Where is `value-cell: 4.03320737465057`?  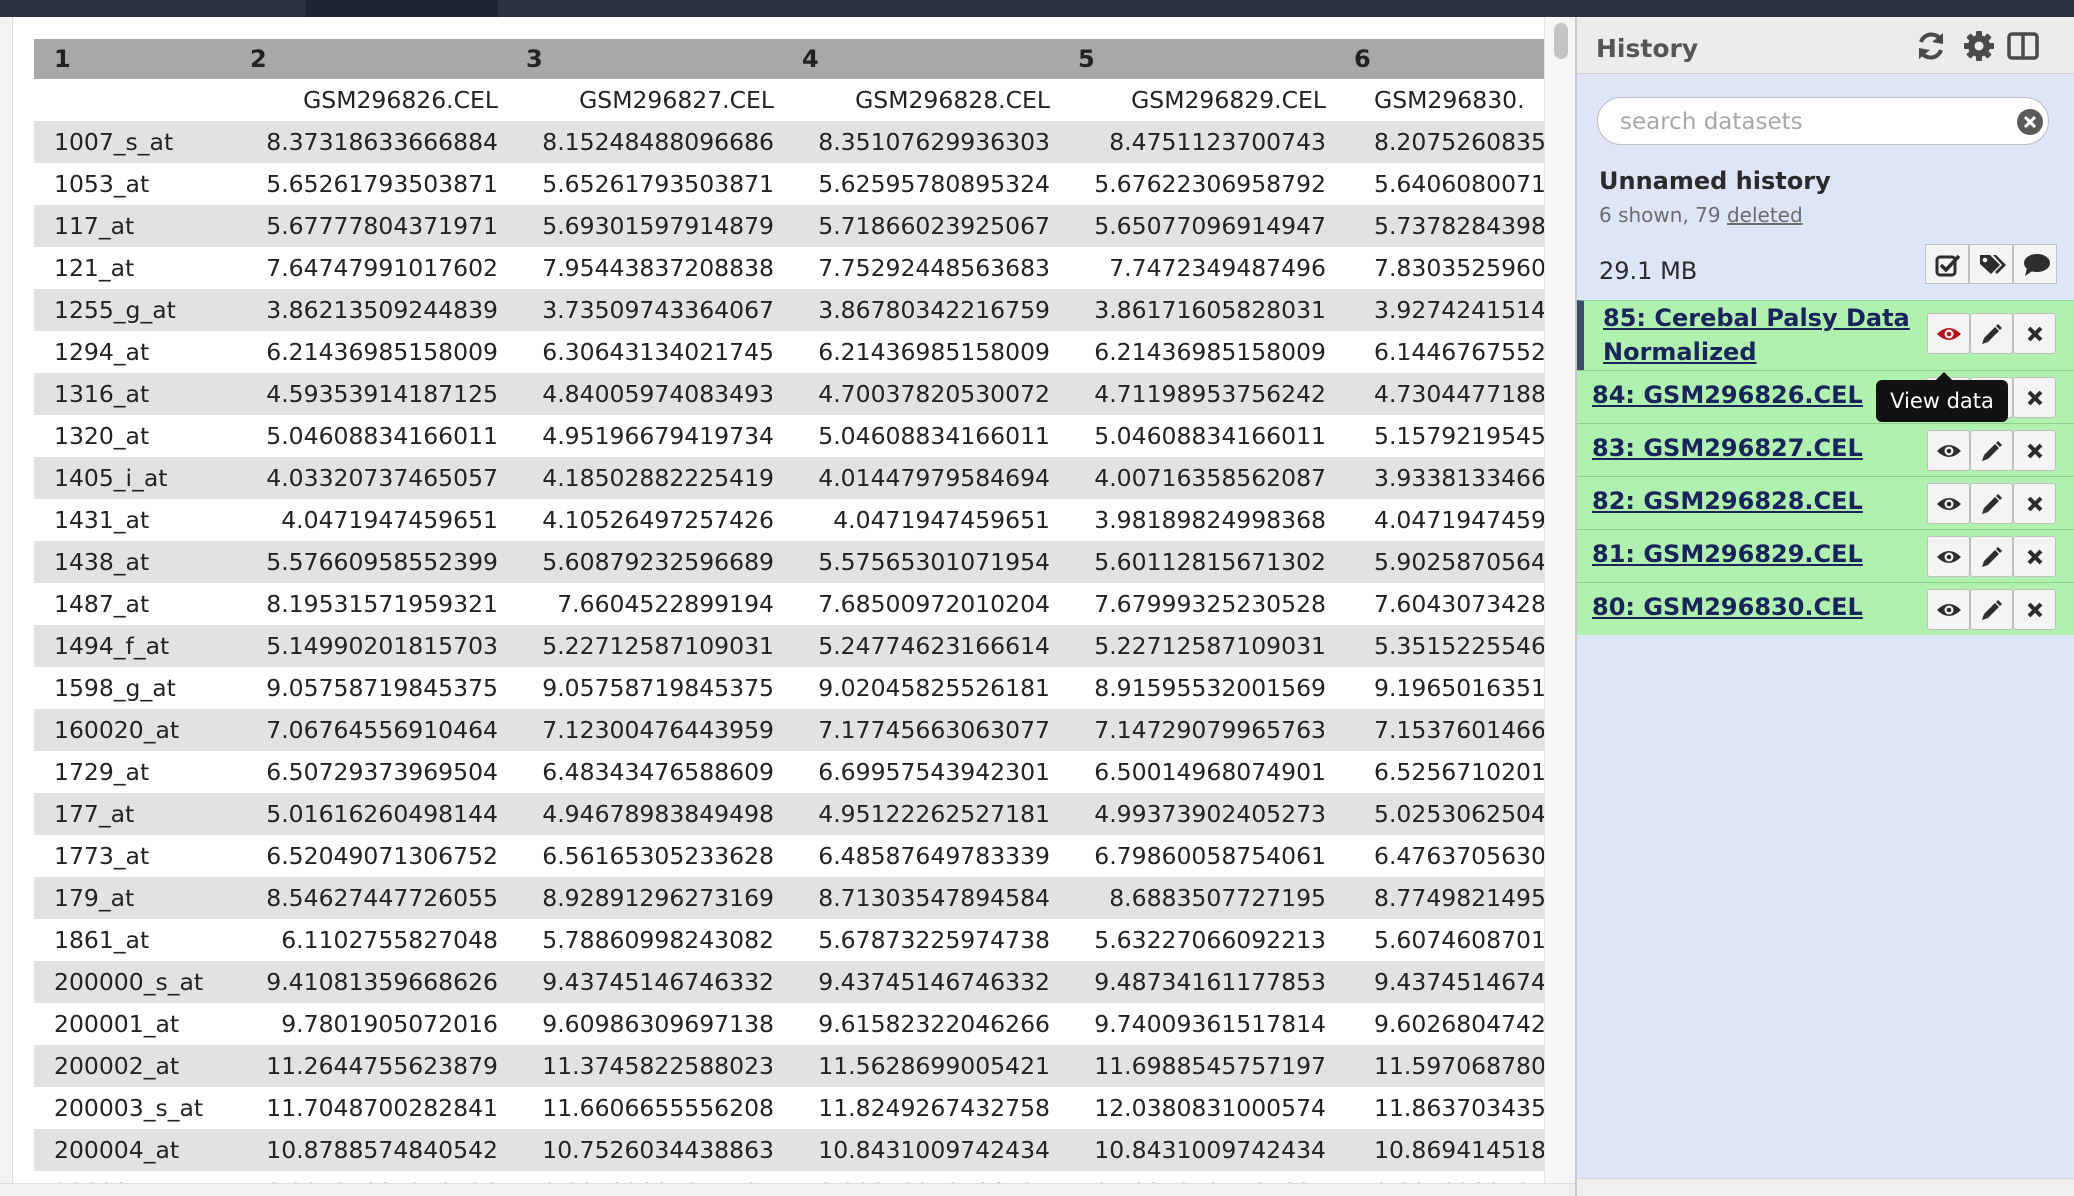
value-cell: 4.03320737465057 is located at coordinates (368, 478).